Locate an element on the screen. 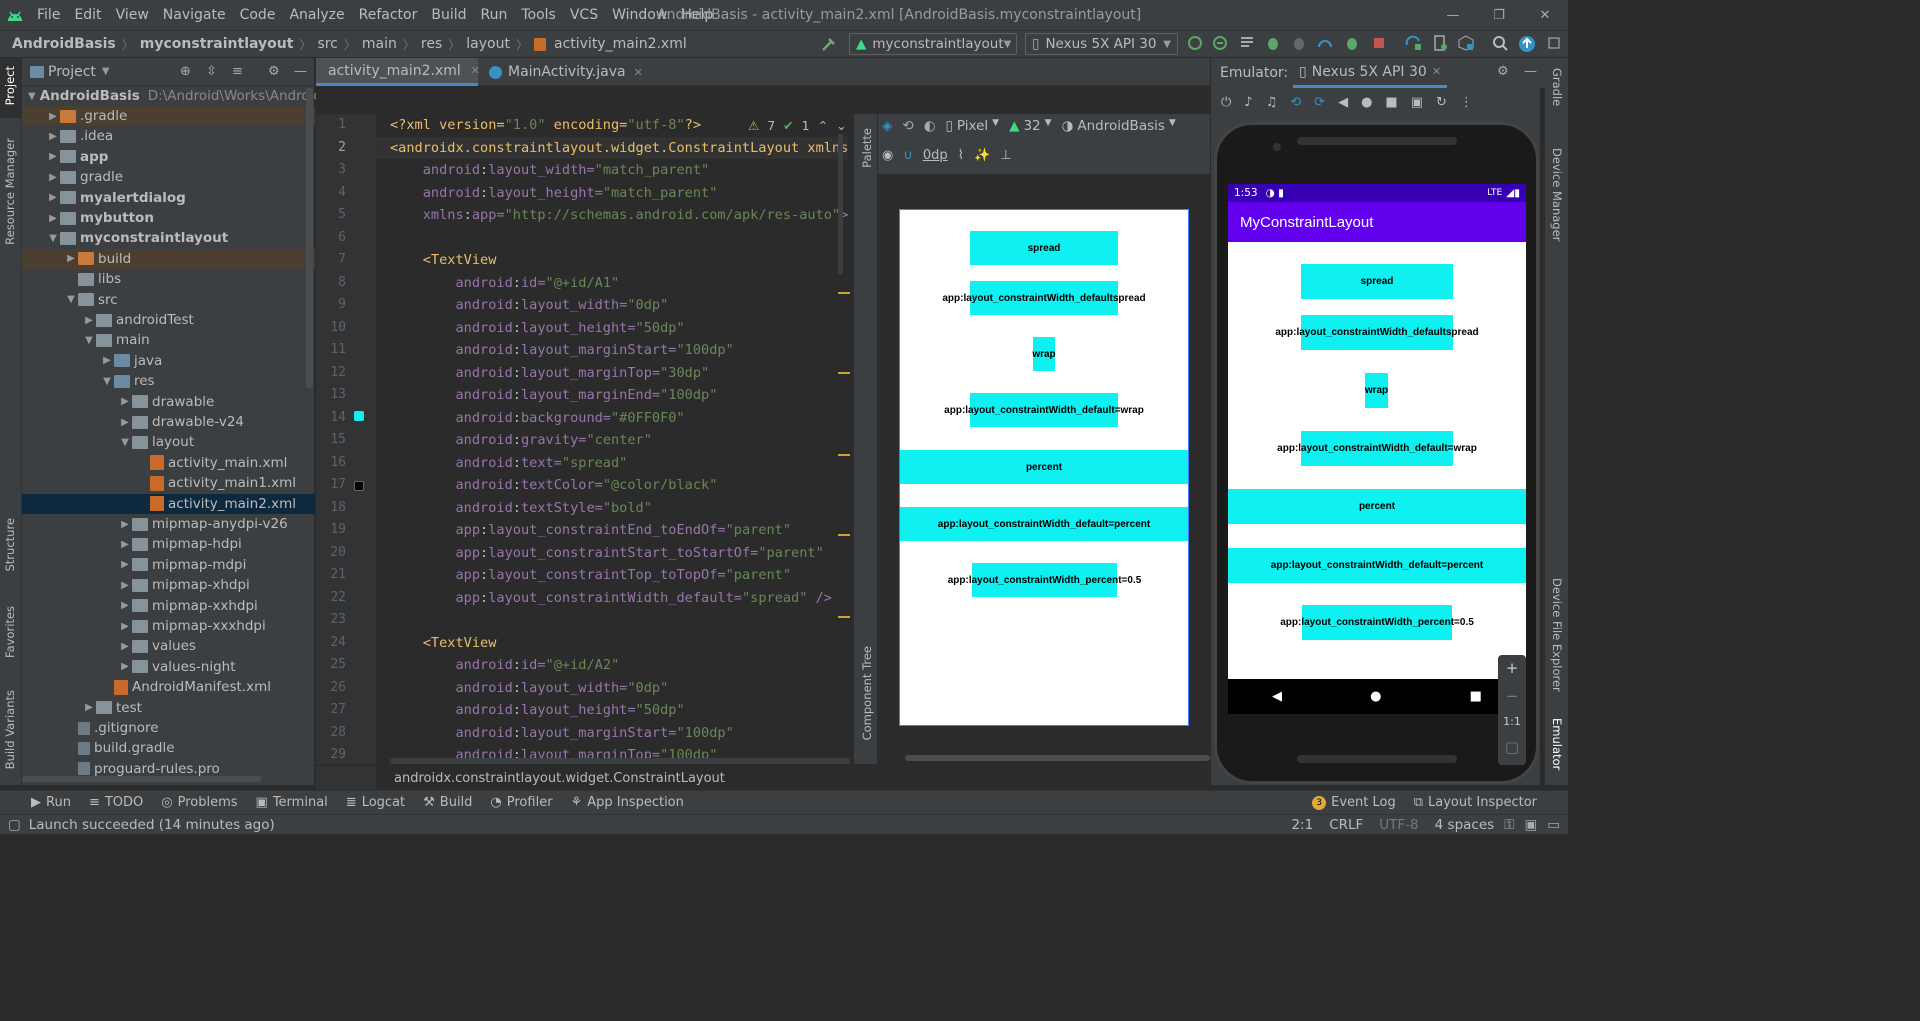  tab-gradle: Gradle is located at coordinates (1557, 87).